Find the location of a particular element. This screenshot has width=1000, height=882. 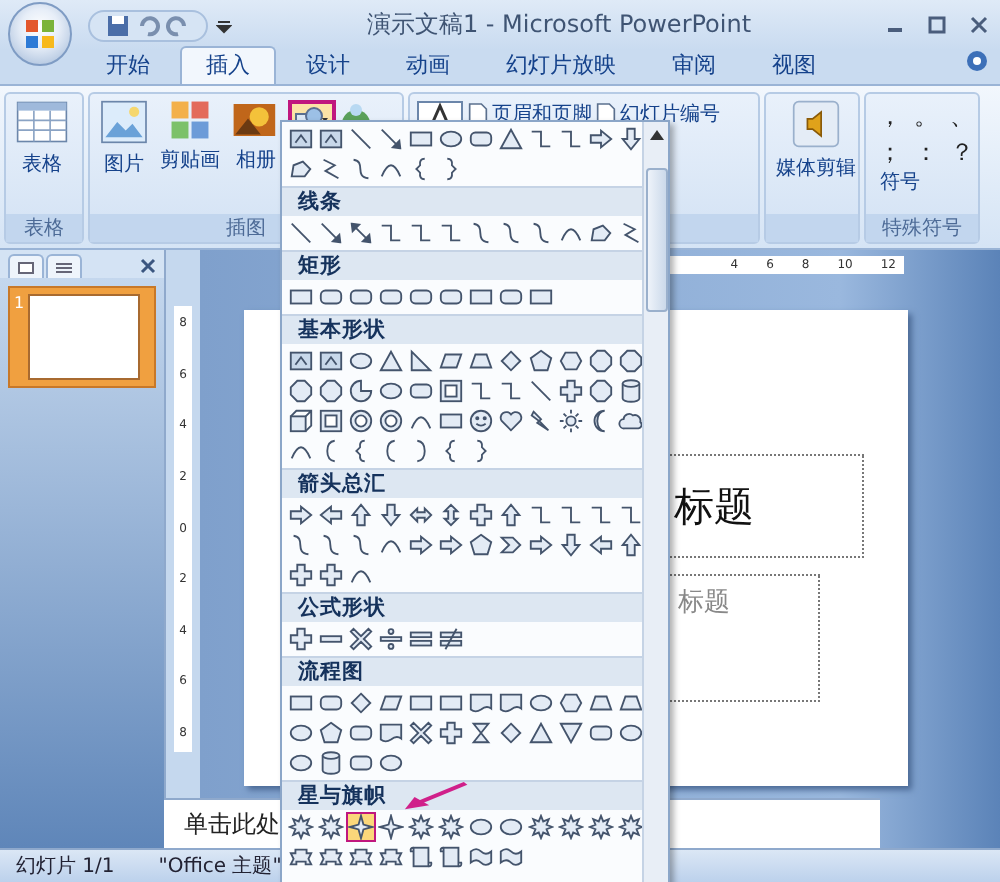

smiley-icon is located at coordinates (481, 421).